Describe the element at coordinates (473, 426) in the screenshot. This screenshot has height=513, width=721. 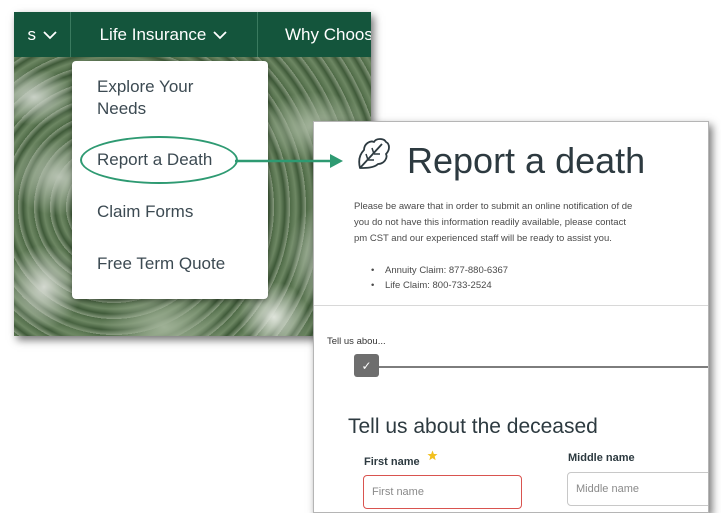
I see `section-title: Tell us about the deceased` at that location.